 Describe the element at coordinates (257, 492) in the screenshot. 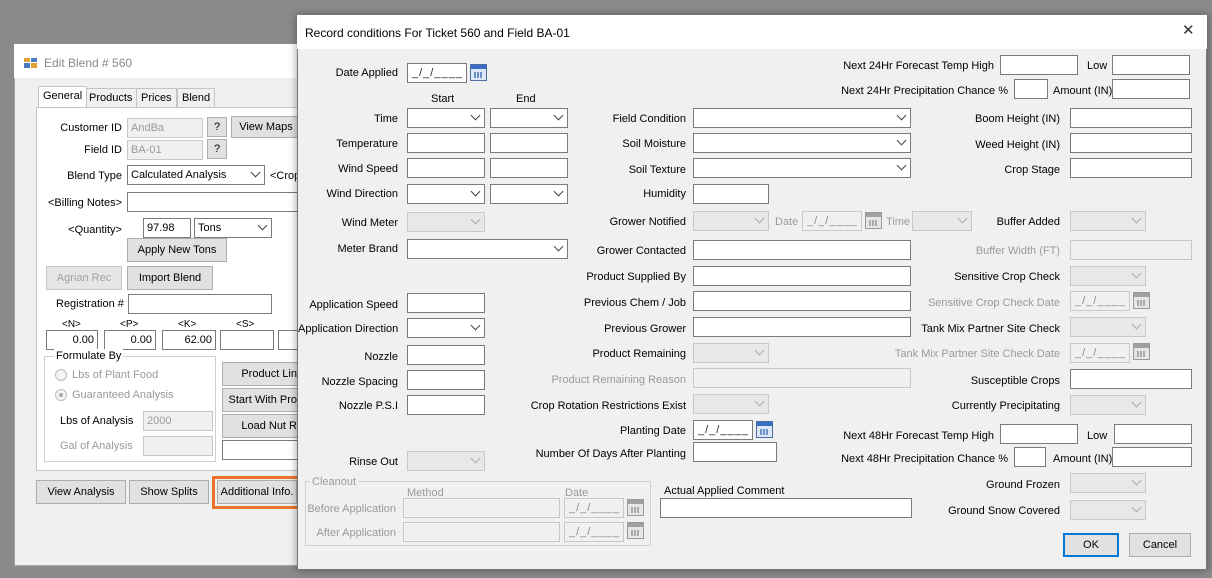

I see `additional-info-button: Additional Info.` at that location.